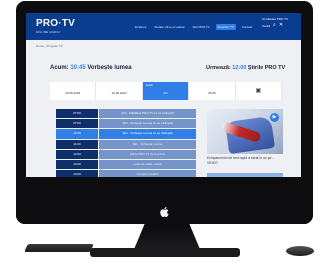  I want to click on nav-item-program-tv: Program TV, so click(225, 27).